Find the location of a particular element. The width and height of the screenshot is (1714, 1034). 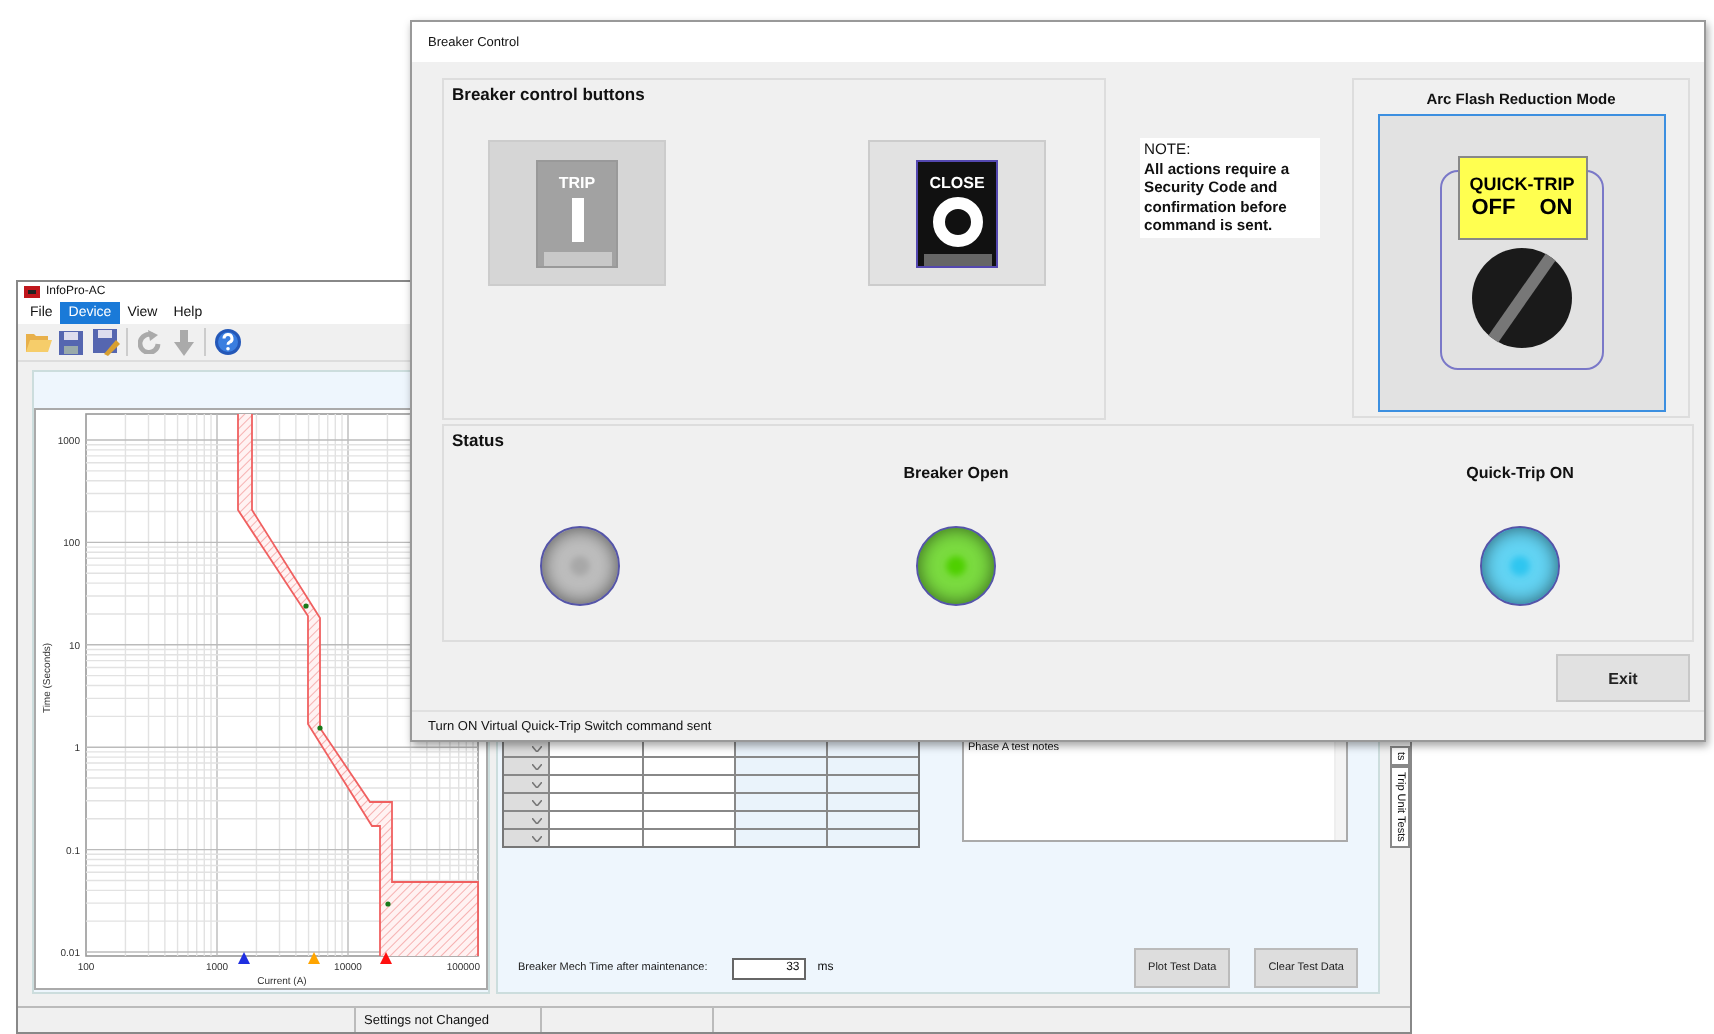

group-title: Breaker control buttons is located at coordinates (549, 94).